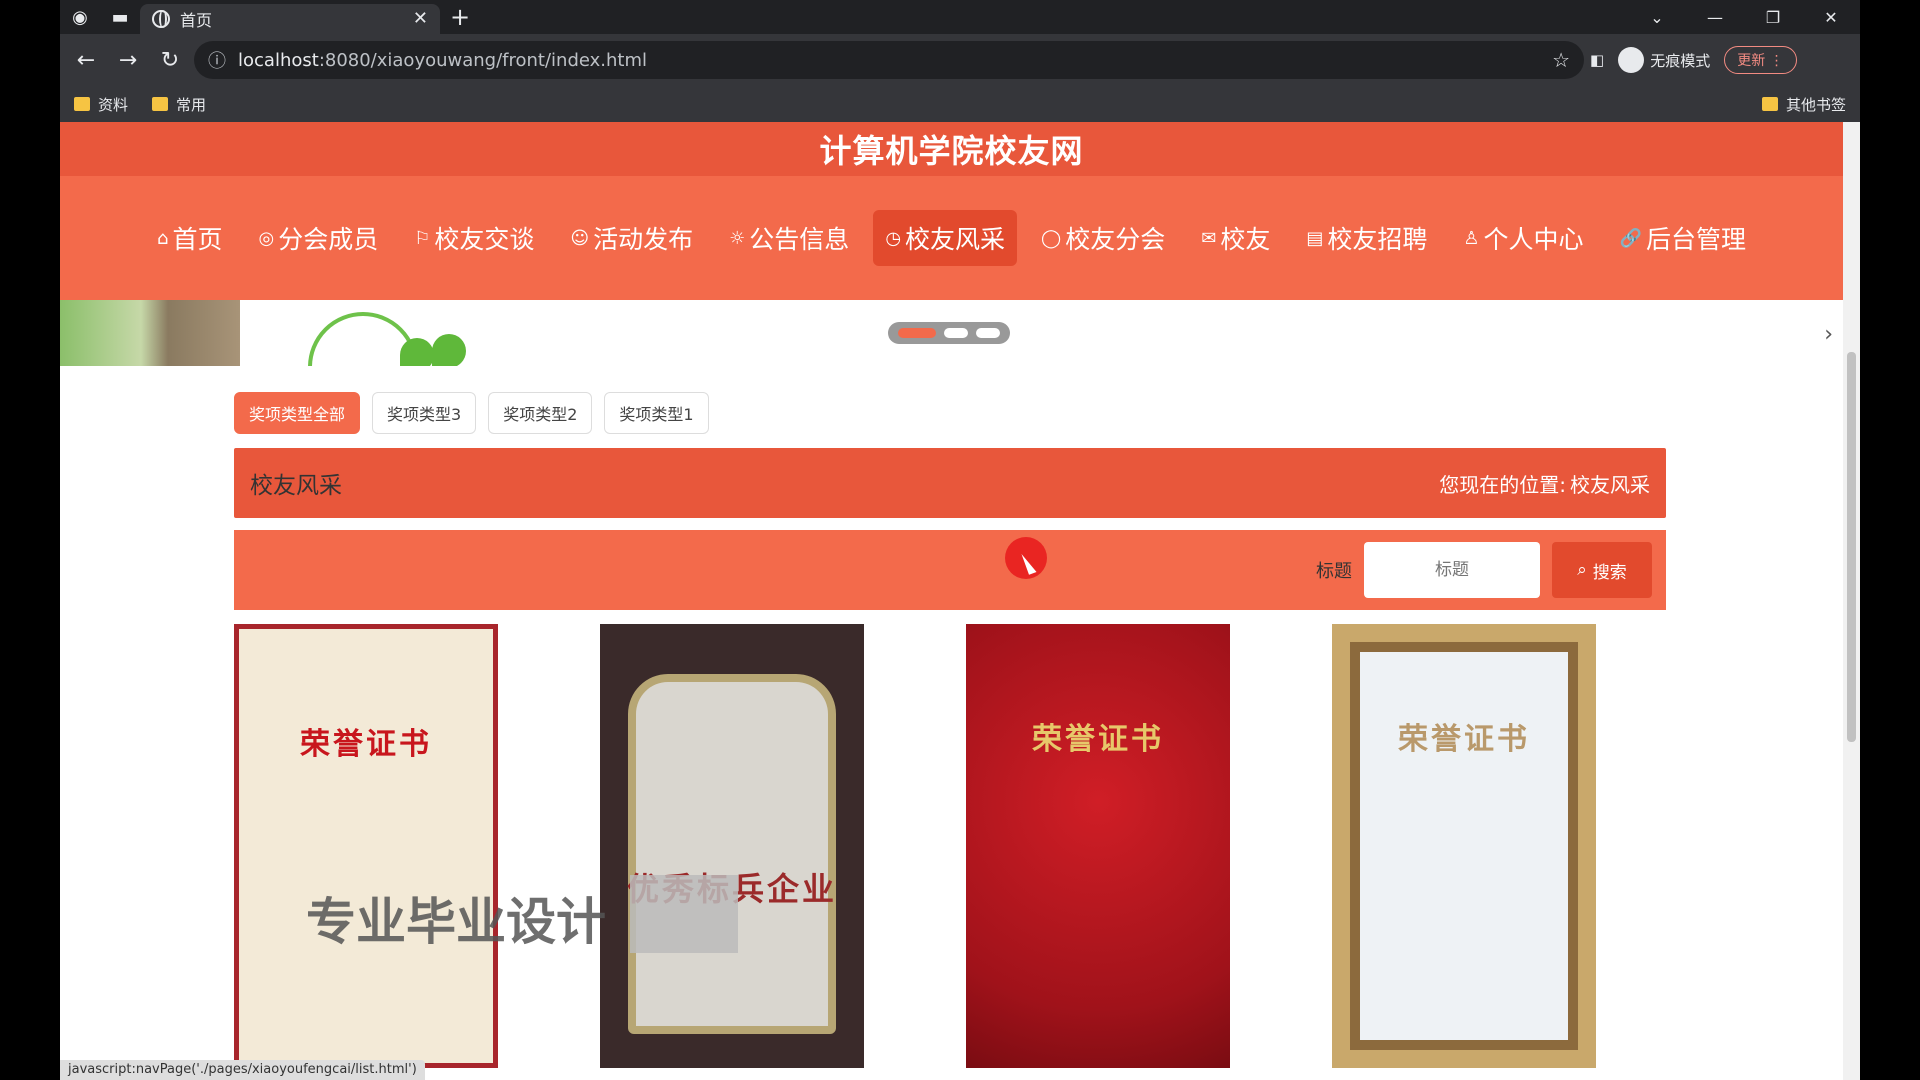 Image resolution: width=1920 pixels, height=1080 pixels. I want to click on nav-chat: ⚐ 校友交谈, so click(474, 238).